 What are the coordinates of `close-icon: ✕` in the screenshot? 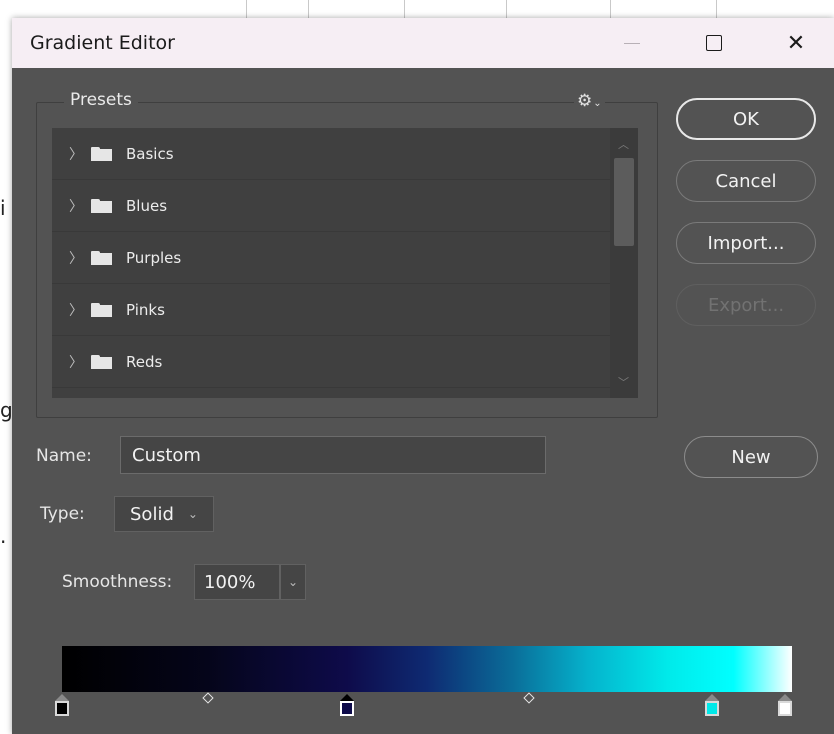 It's located at (796, 42).